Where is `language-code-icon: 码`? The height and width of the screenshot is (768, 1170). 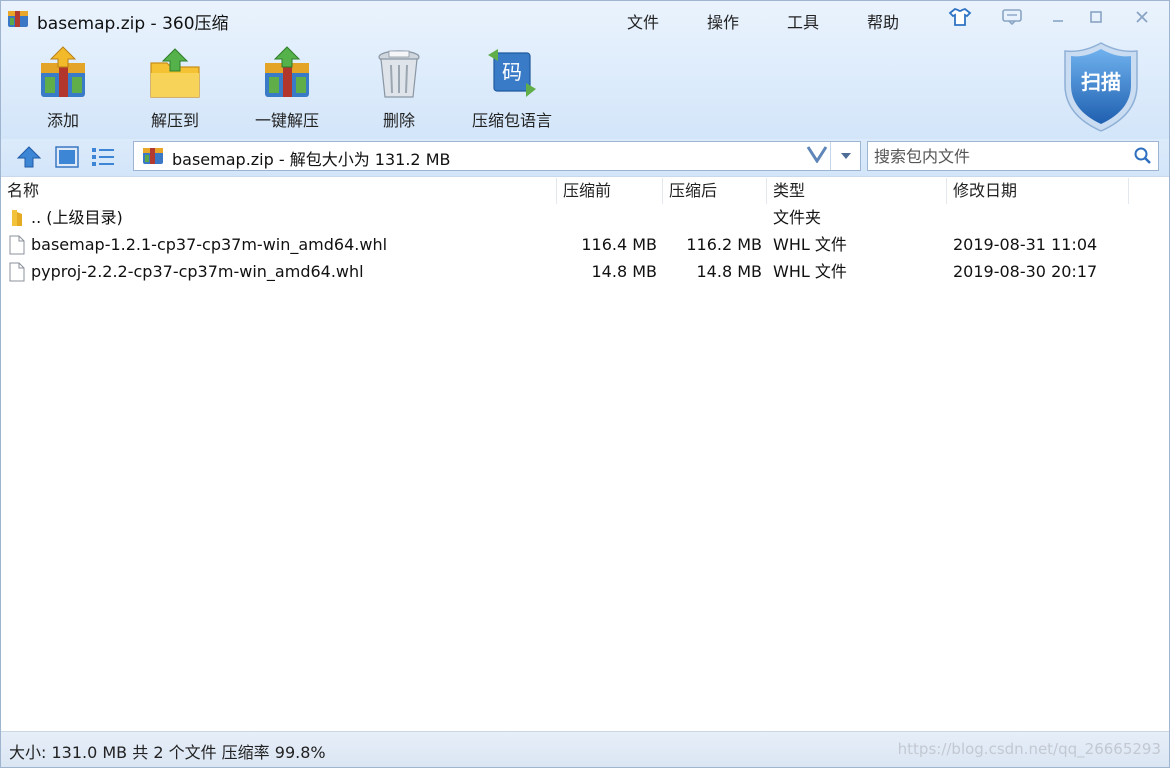 language-code-icon: 码 is located at coordinates (512, 73).